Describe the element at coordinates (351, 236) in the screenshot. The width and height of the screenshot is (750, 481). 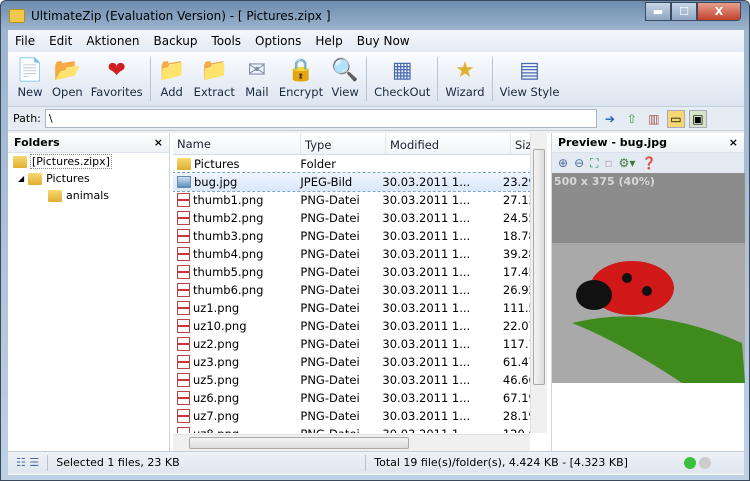
I see `file-row: thumb3.png PNG-Datei 30.03.2011 1... 18.78` at that location.